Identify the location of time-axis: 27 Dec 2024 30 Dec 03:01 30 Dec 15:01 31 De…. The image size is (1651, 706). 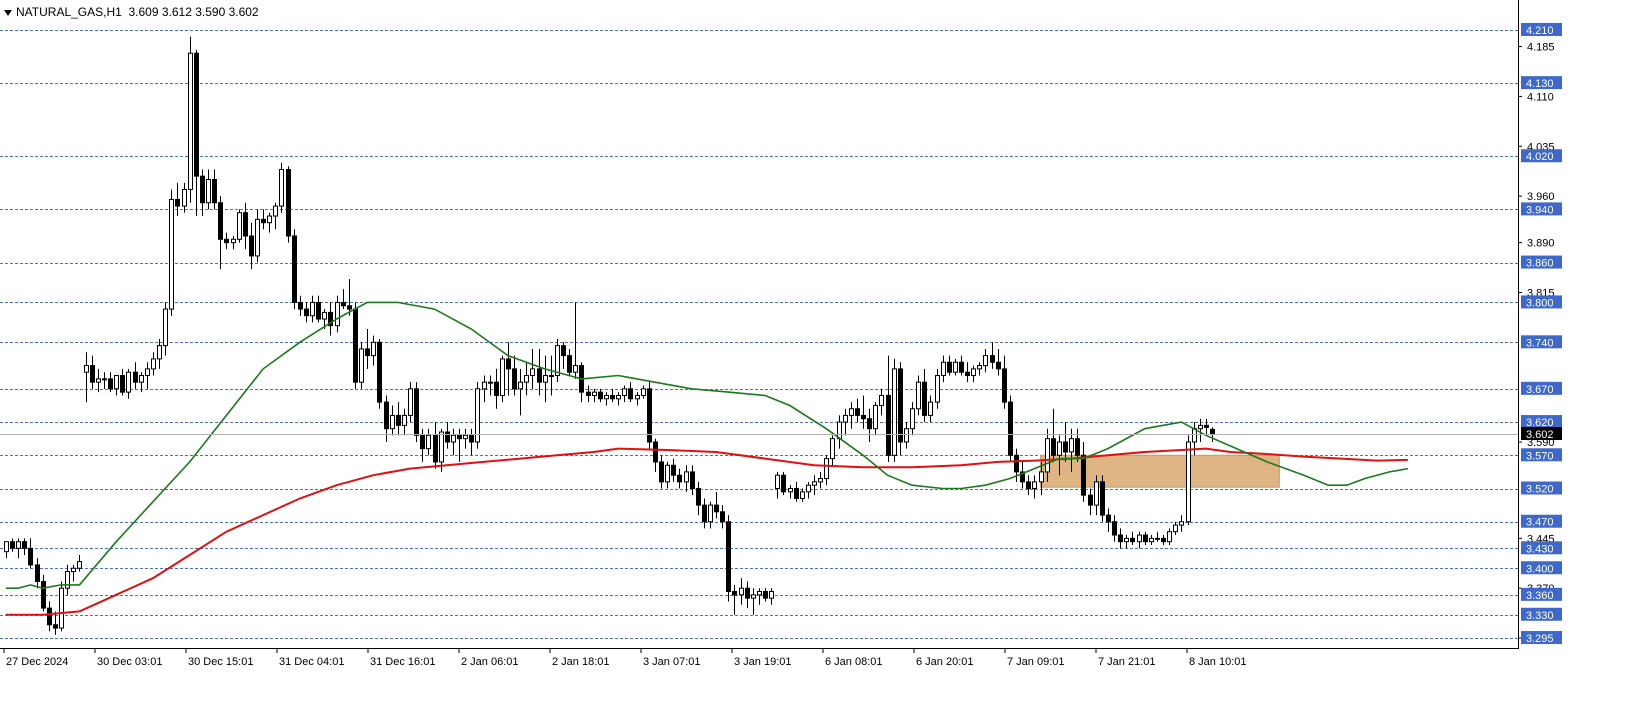
(625, 658).